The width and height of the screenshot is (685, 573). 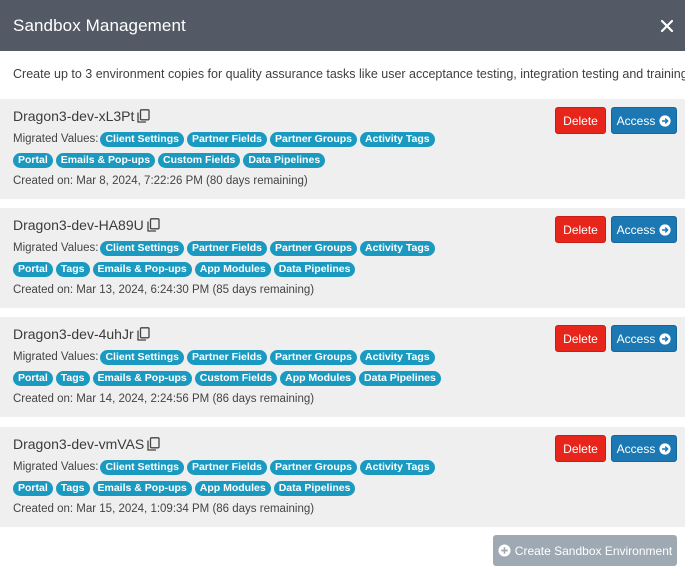 I want to click on sandbox-name: Dragon3-dev-xL3Pt, so click(x=82, y=116).